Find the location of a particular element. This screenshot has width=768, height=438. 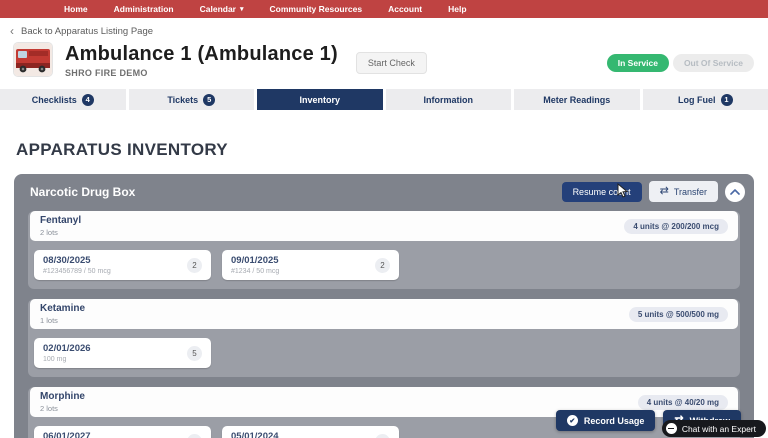

lot-count-badge: 3 is located at coordinates (382, 435).